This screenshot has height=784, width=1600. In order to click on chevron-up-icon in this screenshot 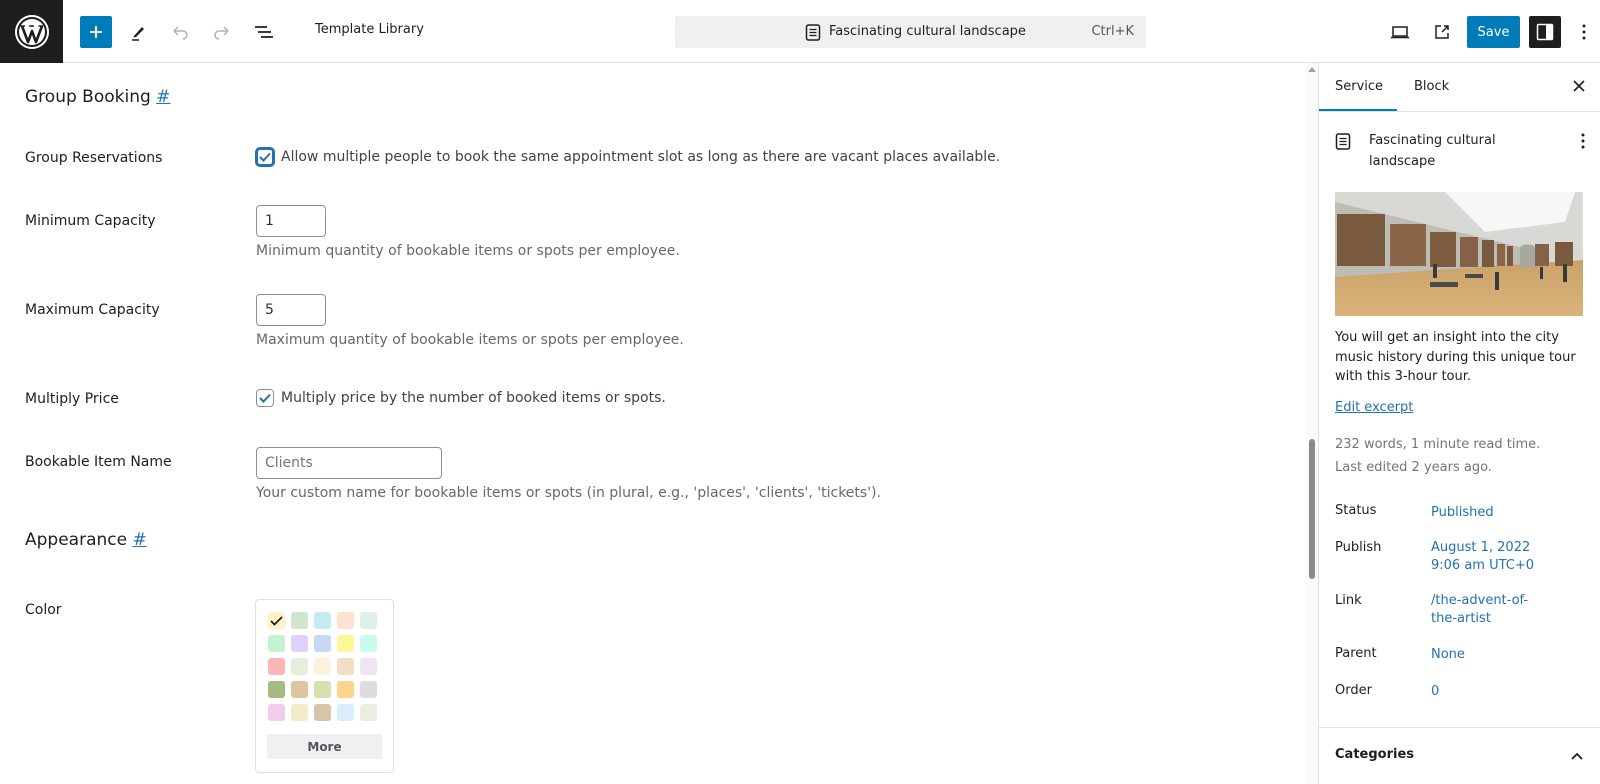, I will do `click(1577, 756)`.